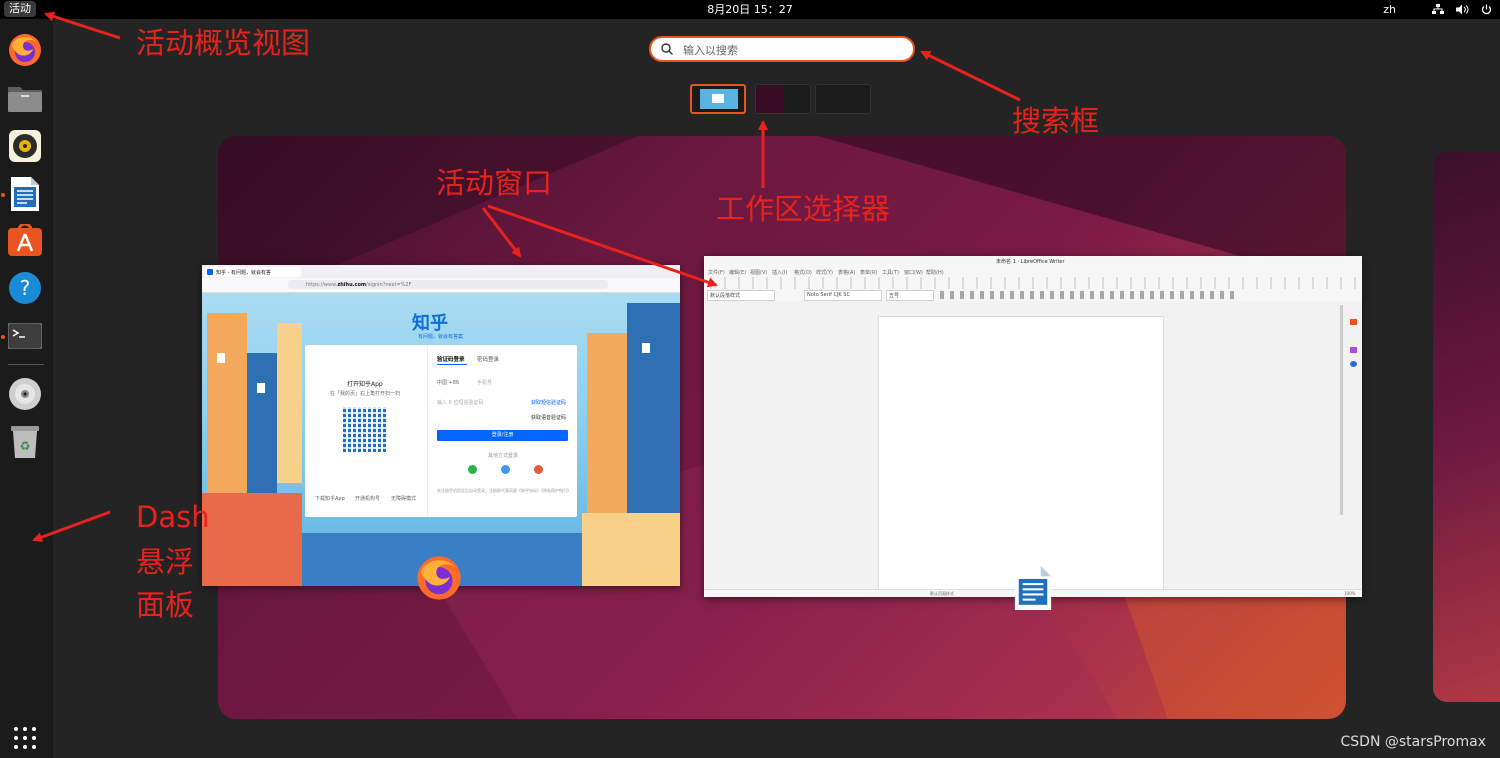 The height and width of the screenshot is (758, 1500). I want to click on dash-panel: ? ♻, so click(26, 388).